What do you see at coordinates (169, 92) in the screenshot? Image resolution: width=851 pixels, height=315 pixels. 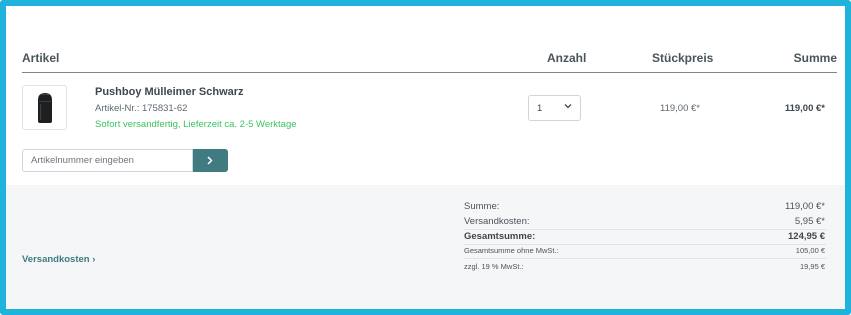 I see `product-name: Pushboy Mülleimer Schwarz` at bounding box center [169, 92].